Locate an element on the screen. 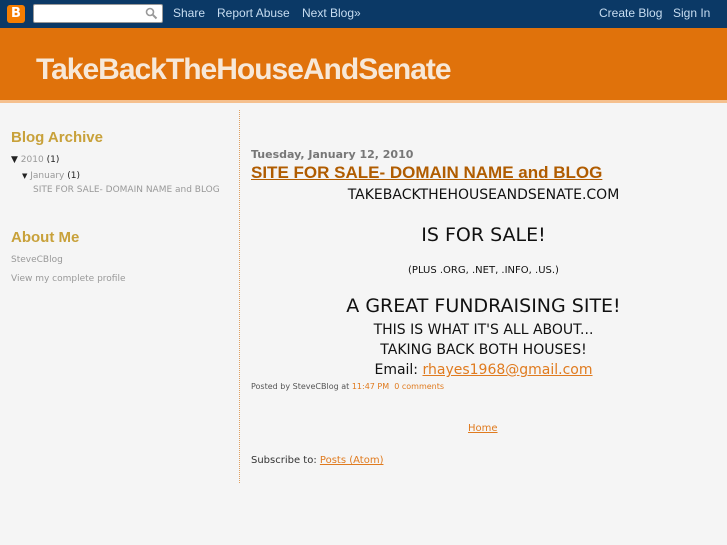 This screenshot has width=727, height=545. email-label: Email: is located at coordinates (398, 370).